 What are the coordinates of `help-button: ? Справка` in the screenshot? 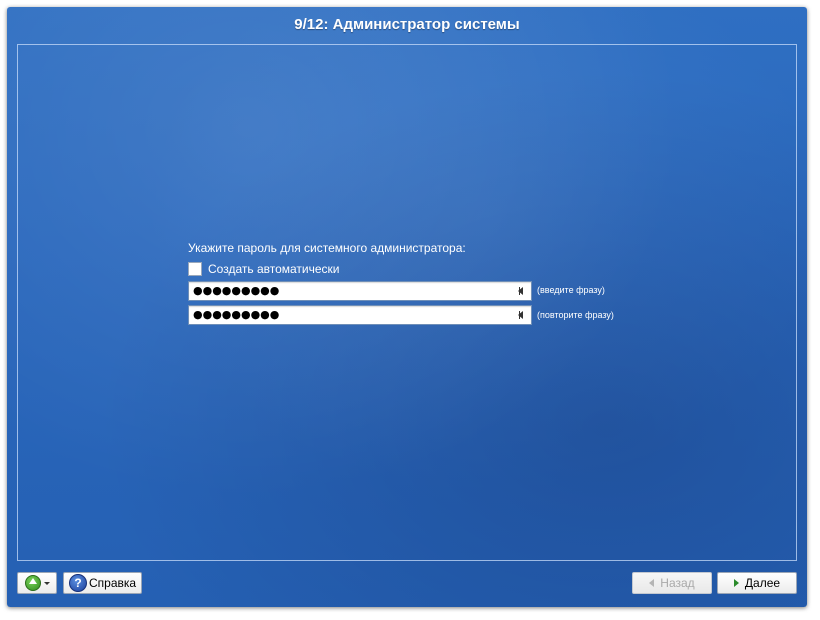 It's located at (102, 583).